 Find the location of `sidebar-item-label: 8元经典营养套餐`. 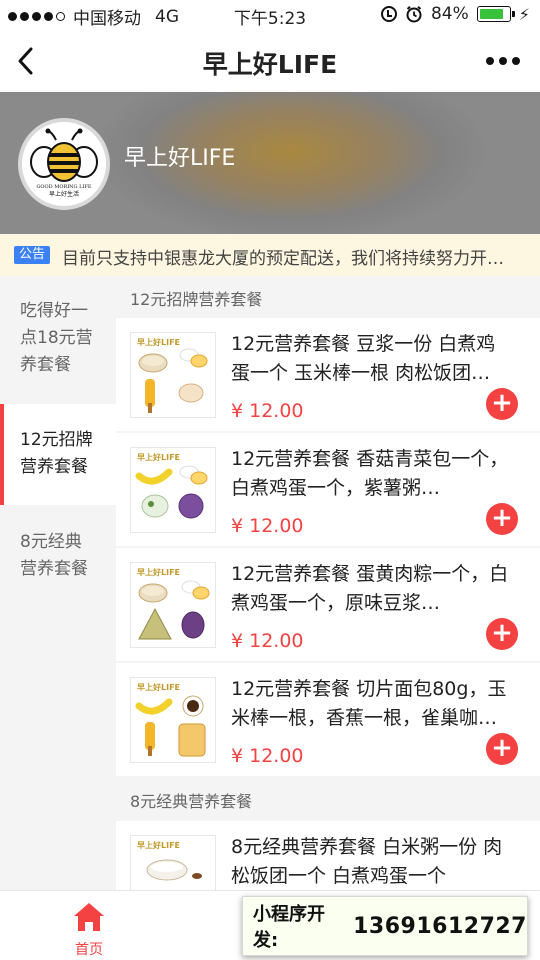

sidebar-item-label: 8元经典营养套餐 is located at coordinates (54, 555).